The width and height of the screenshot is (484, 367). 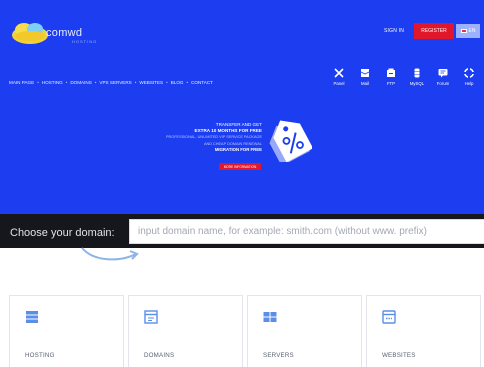 What do you see at coordinates (417, 73) in the screenshot?
I see `database-icon` at bounding box center [417, 73].